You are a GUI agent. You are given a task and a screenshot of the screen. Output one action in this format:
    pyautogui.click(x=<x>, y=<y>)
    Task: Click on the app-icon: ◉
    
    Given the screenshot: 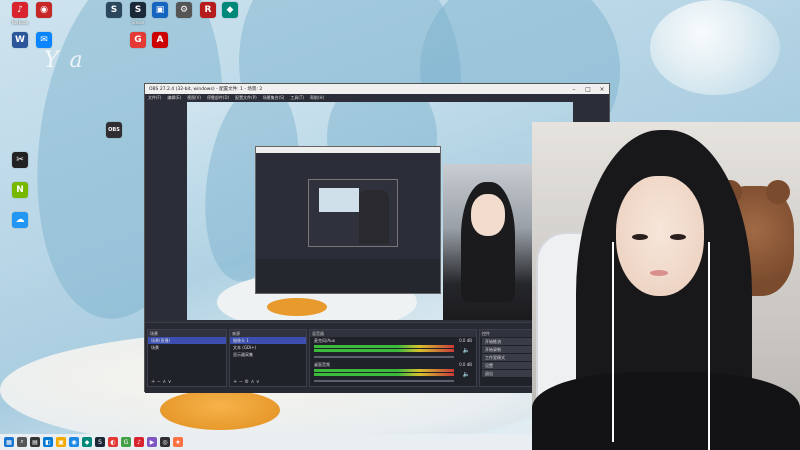 What is the action you would take?
    pyautogui.click(x=44, y=10)
    